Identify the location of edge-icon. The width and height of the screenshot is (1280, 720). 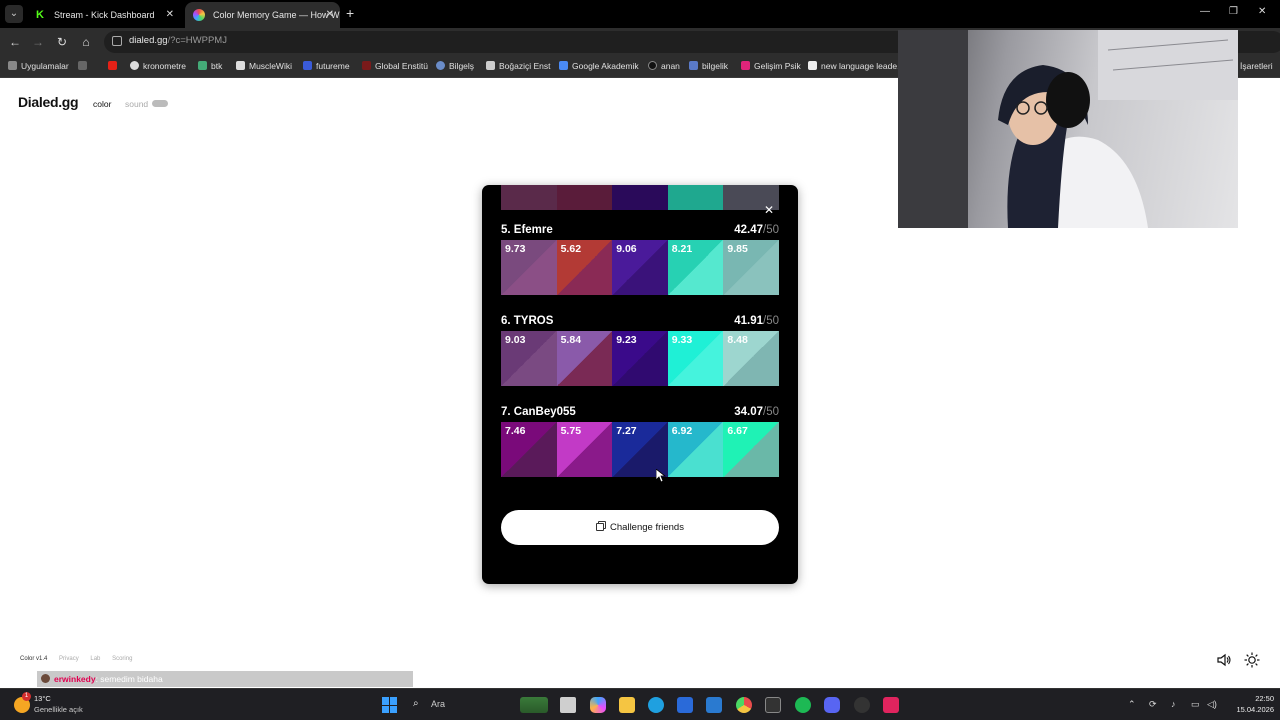
(656, 705).